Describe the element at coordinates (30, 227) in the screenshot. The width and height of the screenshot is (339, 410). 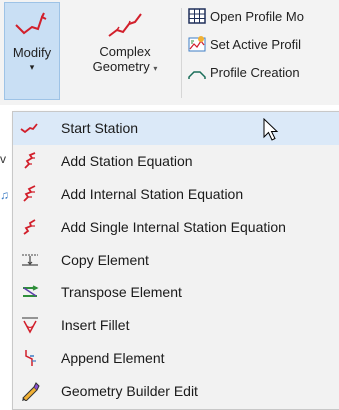
I see `add-single-internal-station-equation-icon` at that location.